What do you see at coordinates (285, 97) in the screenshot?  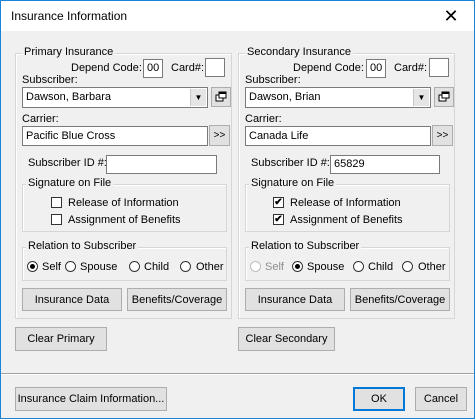 I see `secondary-subscriber-value: Dawson, Brian` at bounding box center [285, 97].